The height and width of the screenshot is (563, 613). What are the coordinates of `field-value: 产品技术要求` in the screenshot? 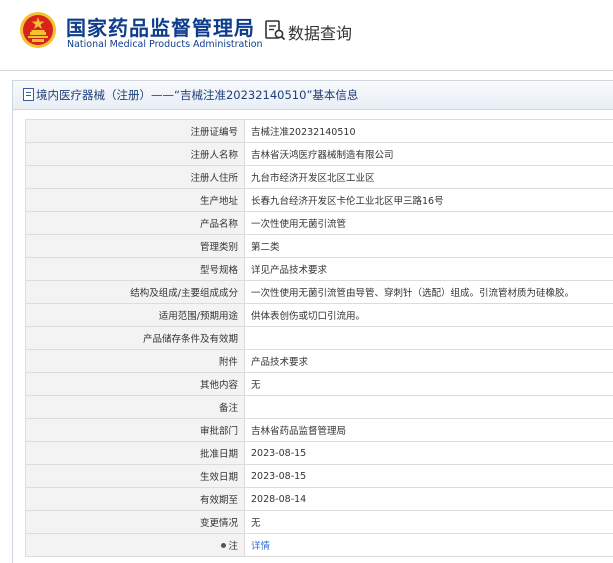 It's located at (429, 361).